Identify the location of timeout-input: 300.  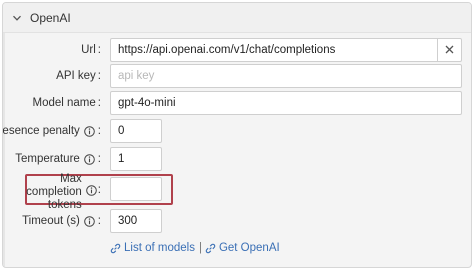
(136, 221).